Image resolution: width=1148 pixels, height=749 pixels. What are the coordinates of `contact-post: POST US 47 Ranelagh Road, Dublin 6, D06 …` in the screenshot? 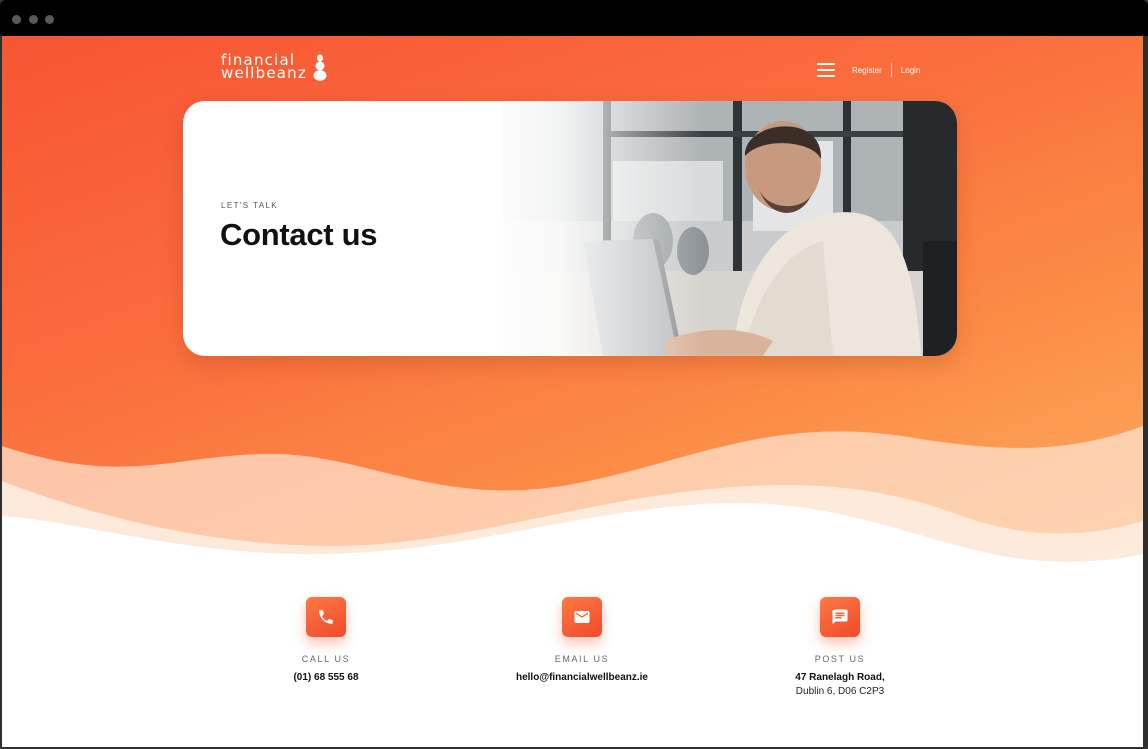 It's located at (840, 647).